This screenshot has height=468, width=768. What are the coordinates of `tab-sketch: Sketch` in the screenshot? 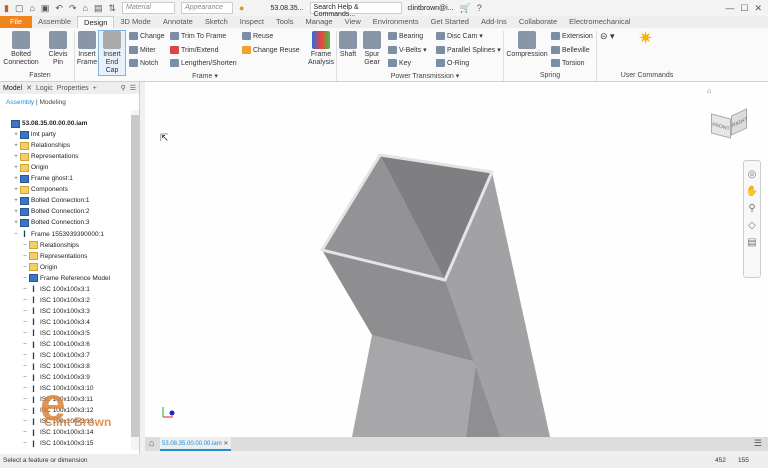 It's located at (216, 22).